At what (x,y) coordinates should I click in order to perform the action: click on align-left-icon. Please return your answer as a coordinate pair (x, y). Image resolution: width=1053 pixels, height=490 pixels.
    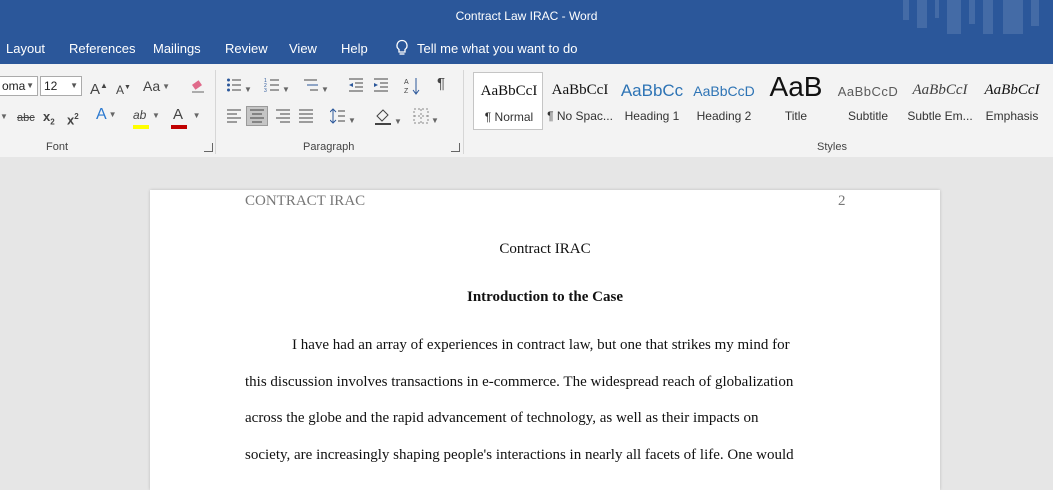
    Looking at the image, I should click on (234, 116).